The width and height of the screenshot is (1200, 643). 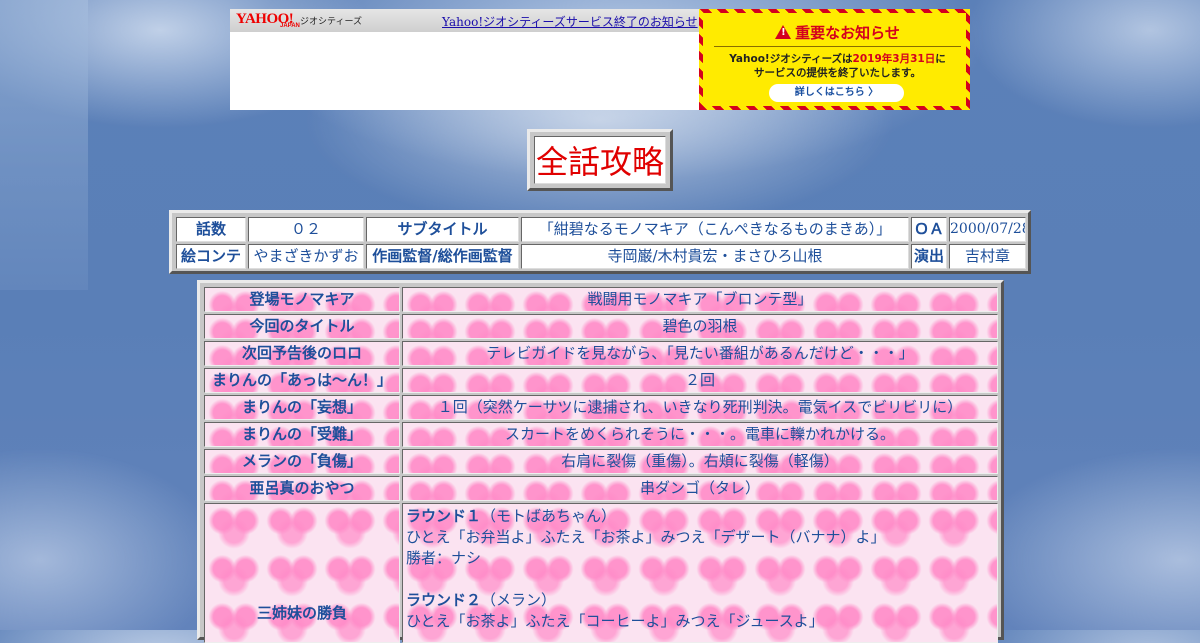 What do you see at coordinates (700, 434) in the screenshot?
I see `row-value-ordeal: スカートをめくられそうに・・・。電車に轢かれかける。` at bounding box center [700, 434].